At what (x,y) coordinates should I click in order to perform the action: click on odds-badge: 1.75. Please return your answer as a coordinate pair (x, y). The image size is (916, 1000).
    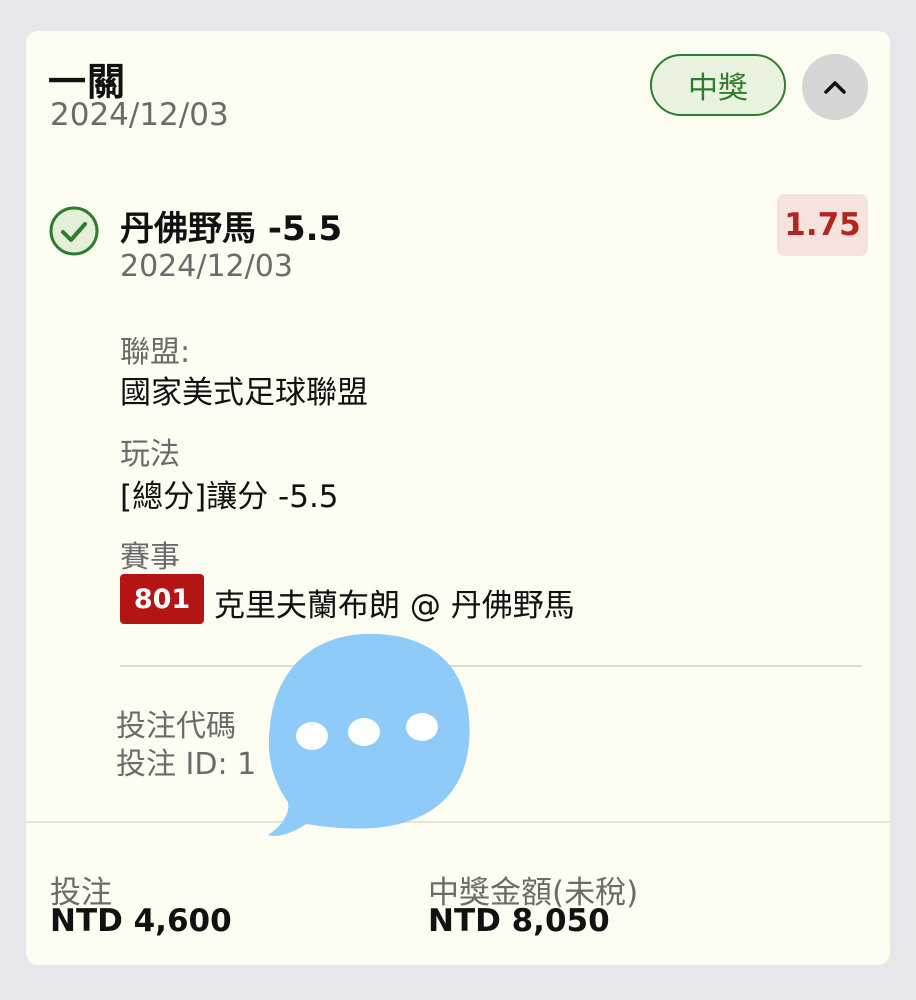
    Looking at the image, I should click on (822, 225).